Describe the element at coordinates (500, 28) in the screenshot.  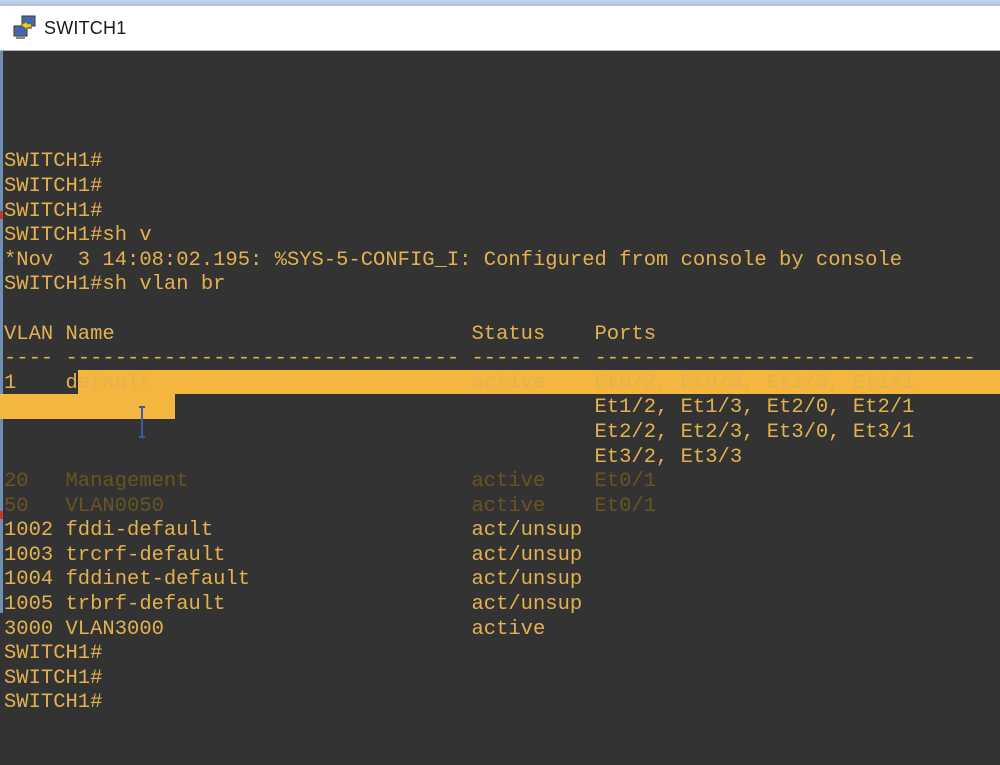
I see `title-bar: SWITCH1` at that location.